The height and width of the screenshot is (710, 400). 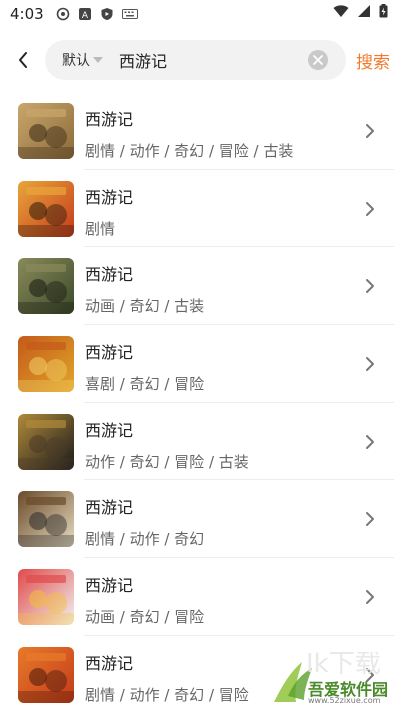 What do you see at coordinates (145, 384) in the screenshot?
I see `item-genres: 喜剧 / 奇幻 / 冒险` at bounding box center [145, 384].